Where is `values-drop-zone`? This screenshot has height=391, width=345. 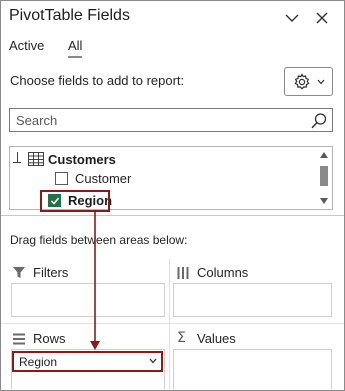
values-drop-zone is located at coordinates (252, 369).